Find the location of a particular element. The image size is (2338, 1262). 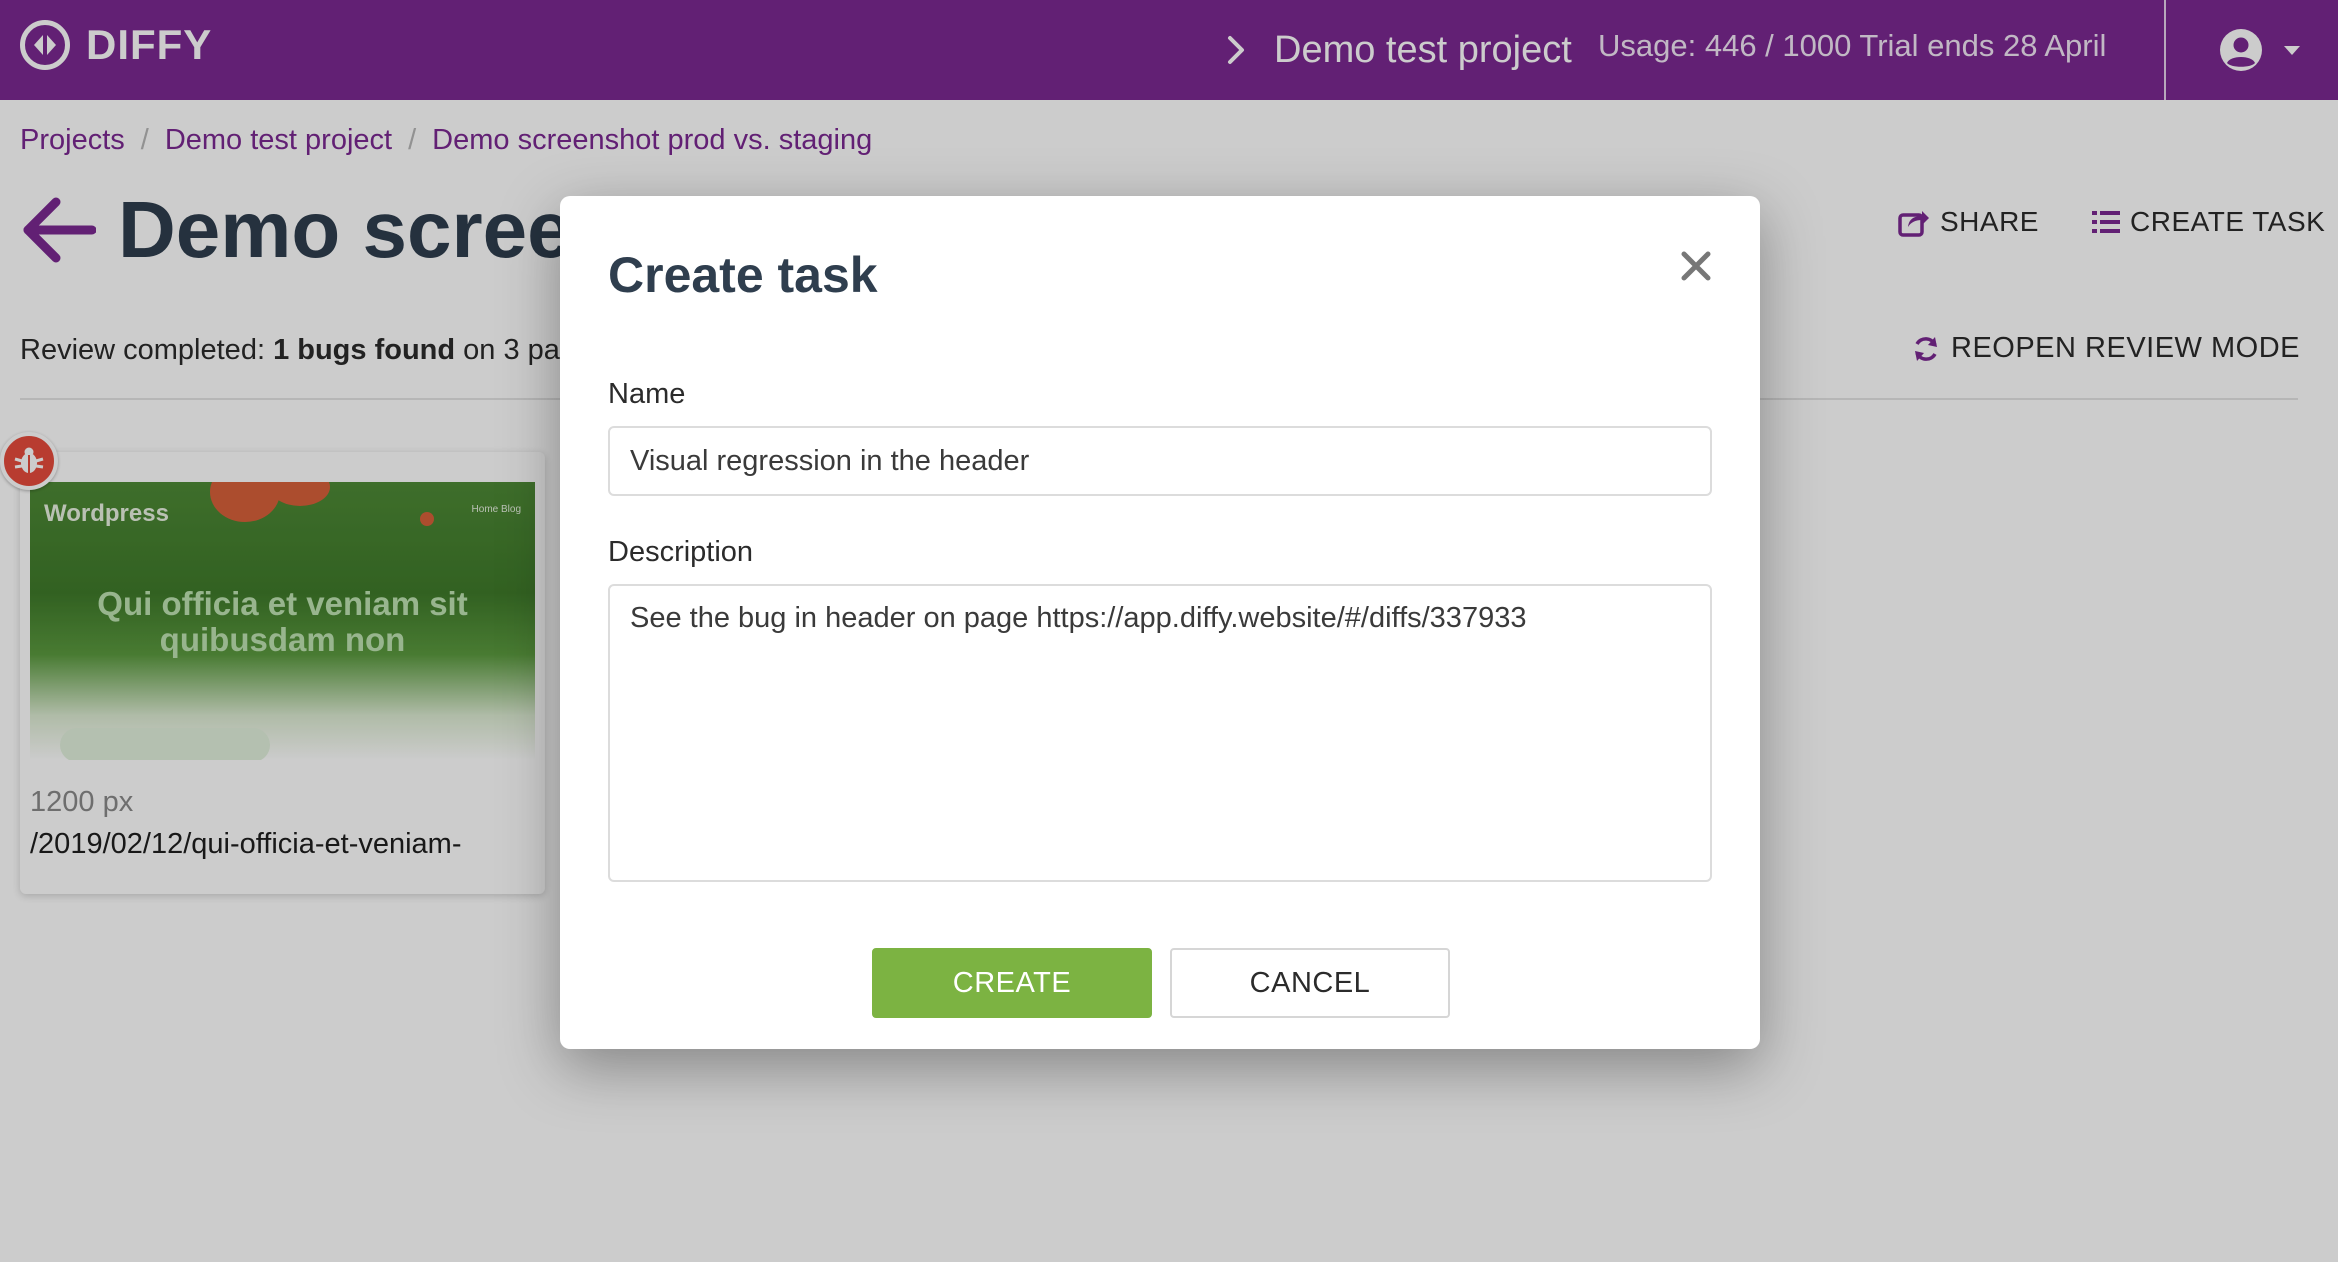

name-label: Name is located at coordinates (647, 394).